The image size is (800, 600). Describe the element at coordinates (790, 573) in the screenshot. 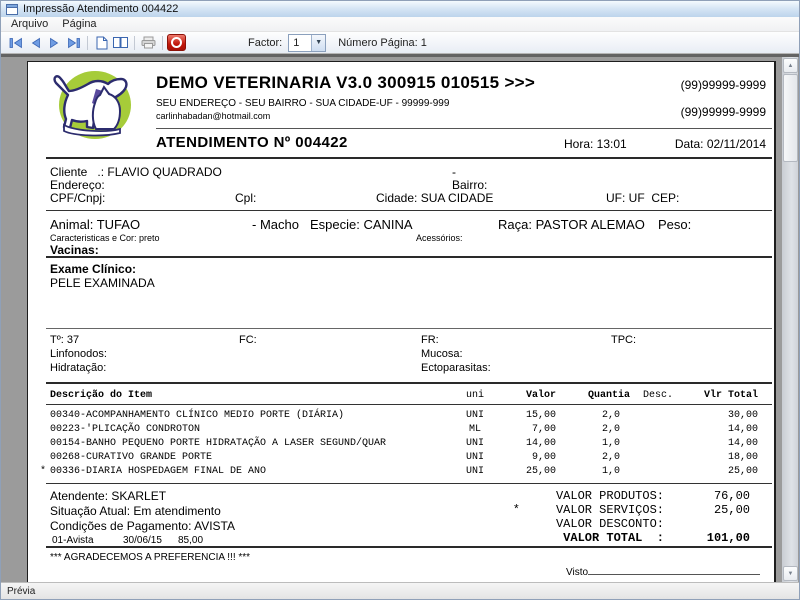

I see `scroll-down-button: ▼` at that location.